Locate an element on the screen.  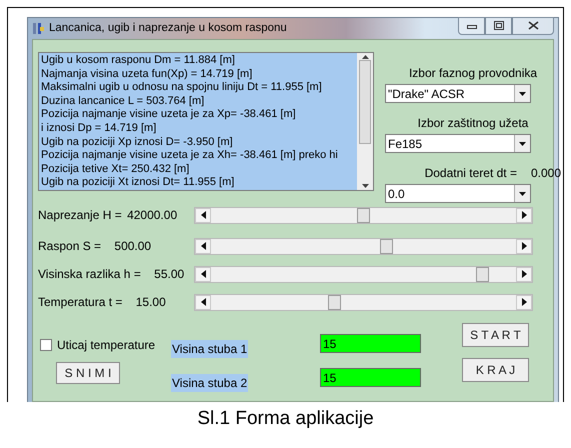
slider-label: Raspon S = 500.00 is located at coordinates (95, 246).